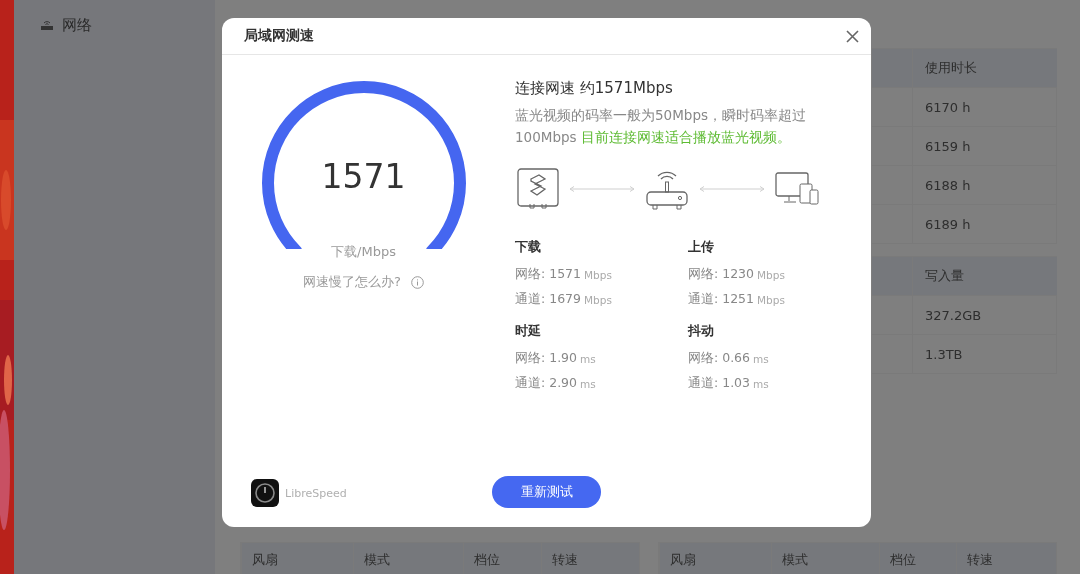 This screenshot has height=574, width=1080. I want to click on computer-devices-icon, so click(797, 189).